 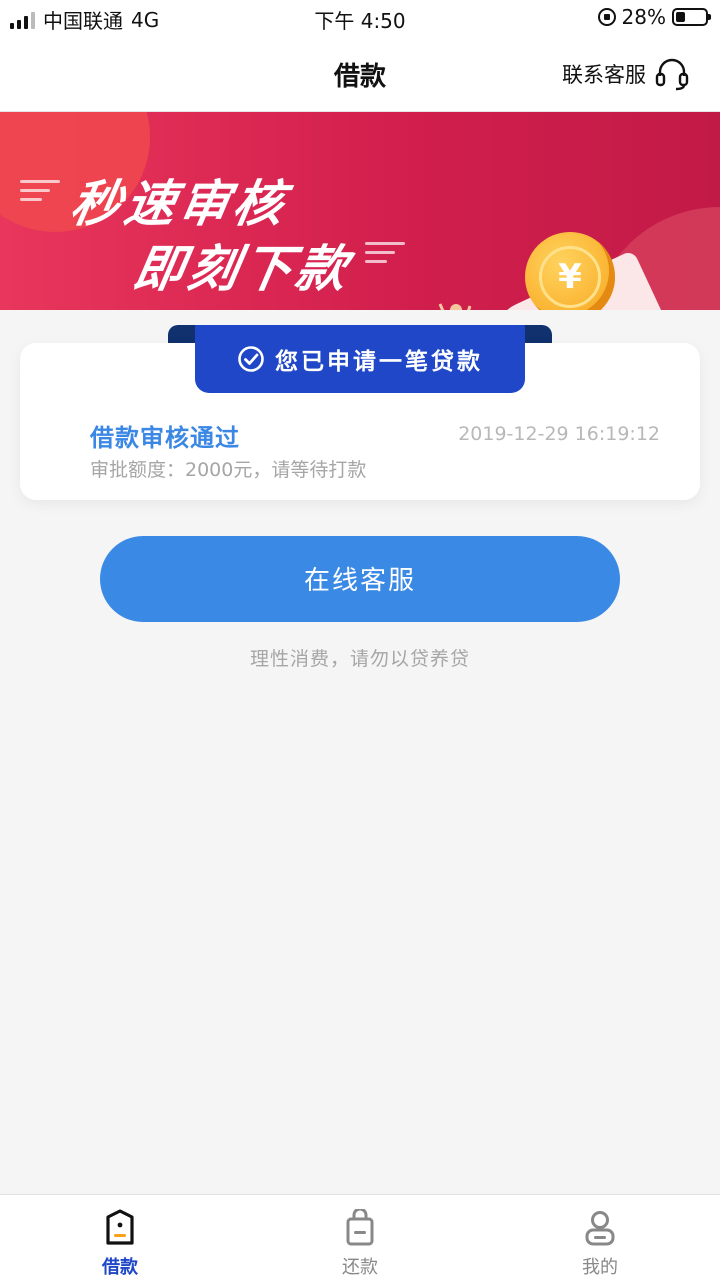 What do you see at coordinates (251, 359) in the screenshot?
I see `check-circle-icon` at bounding box center [251, 359].